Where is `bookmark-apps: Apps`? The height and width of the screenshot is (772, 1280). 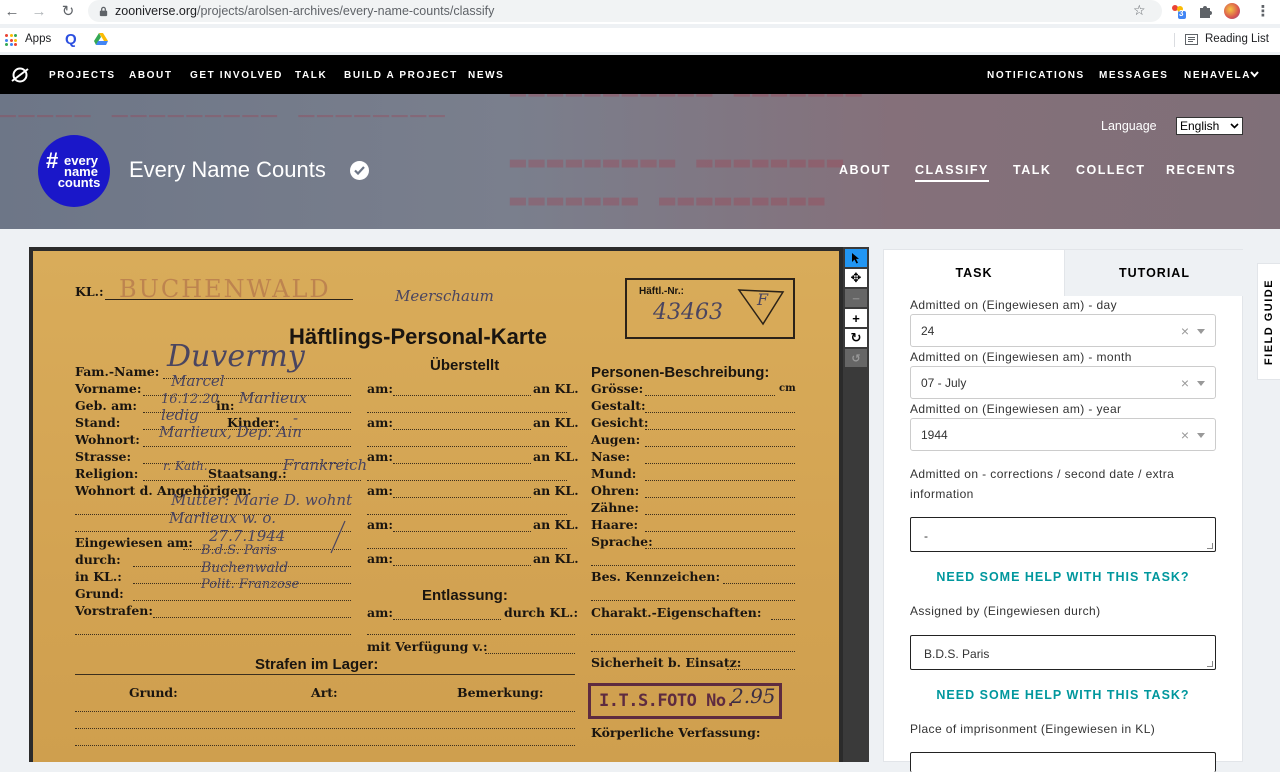 bookmark-apps: Apps is located at coordinates (38, 39).